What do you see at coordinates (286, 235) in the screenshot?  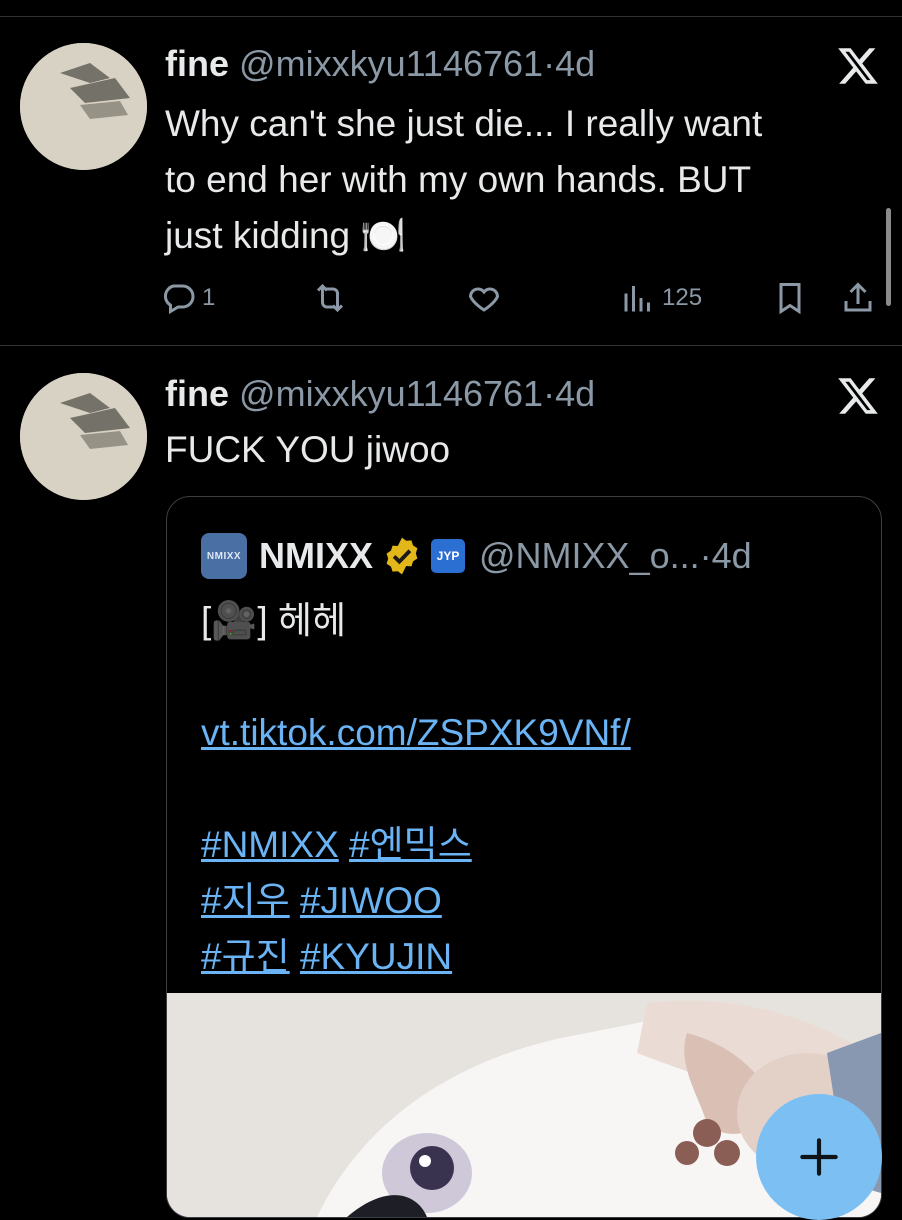 I see `tweet-text-line: just kidding 🍽️` at bounding box center [286, 235].